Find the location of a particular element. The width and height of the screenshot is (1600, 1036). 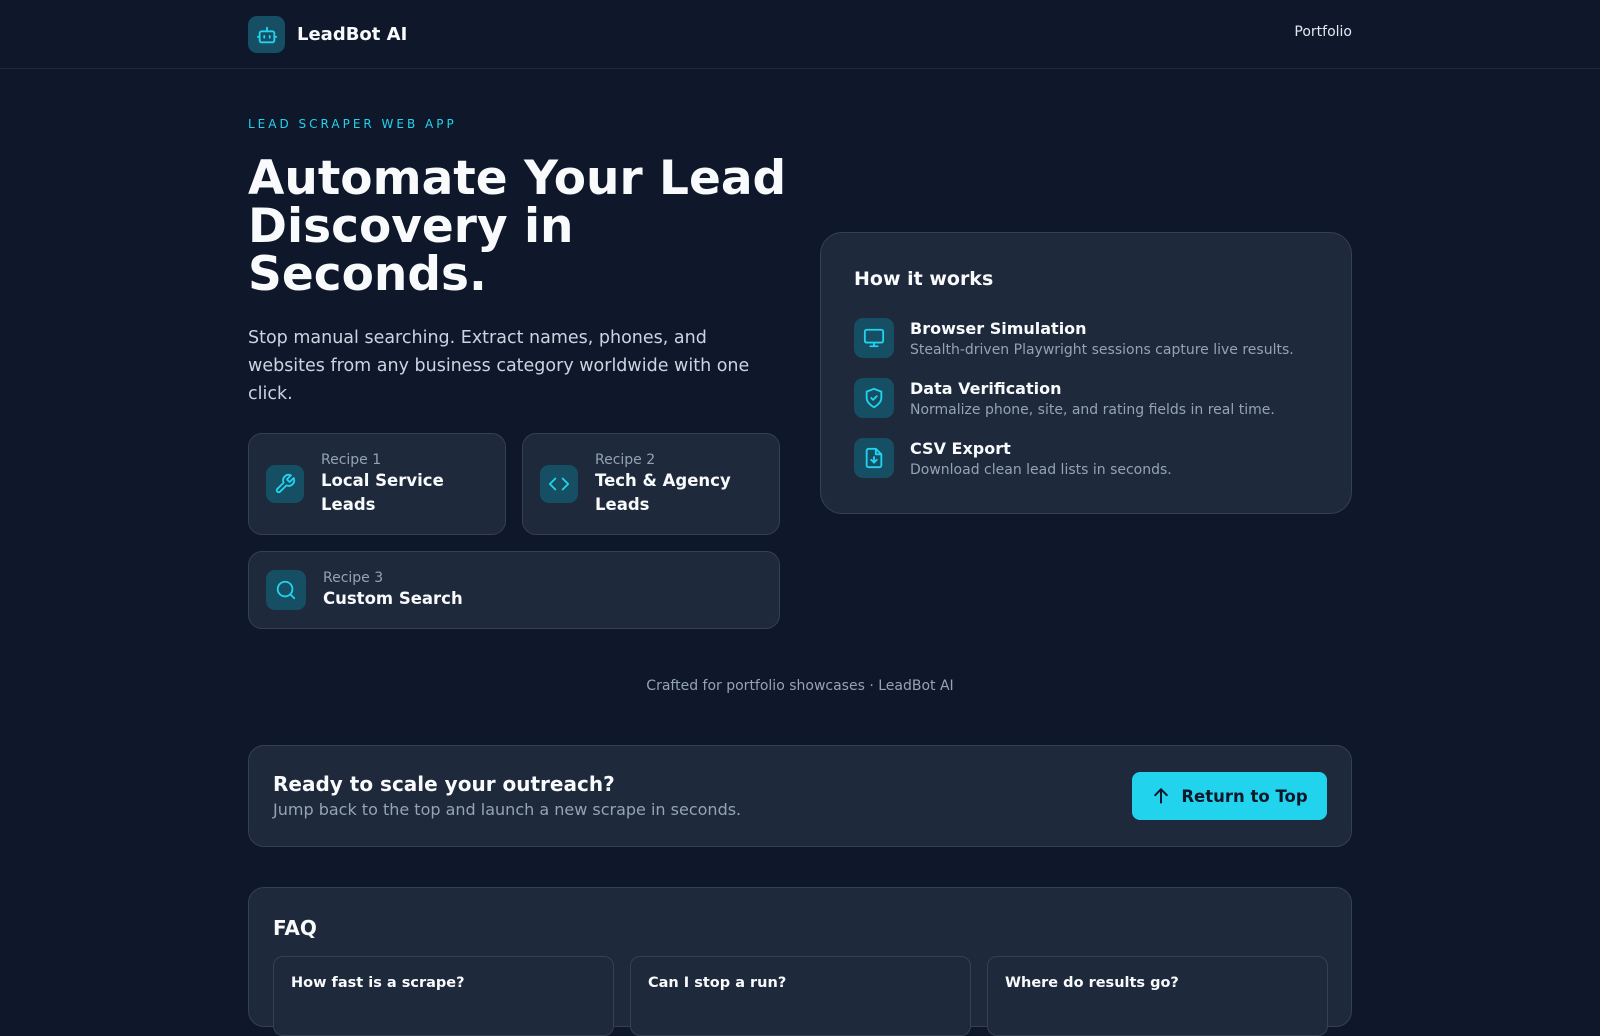

recipe-title: Tech & Agency Leads is located at coordinates (663, 492).